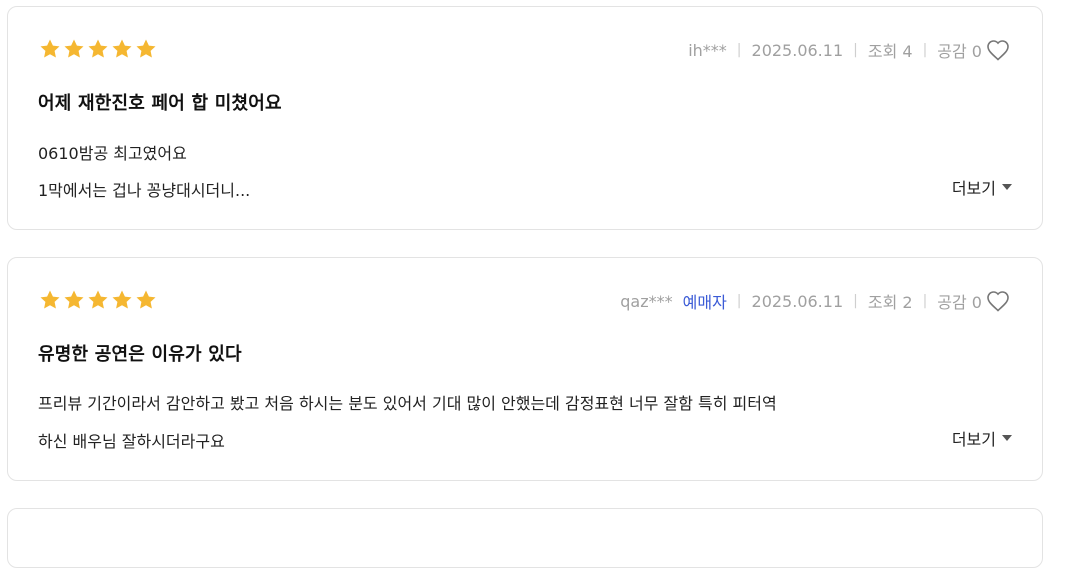 This screenshot has width=1067, height=568. I want to click on view-count: 조회 2, so click(890, 302).